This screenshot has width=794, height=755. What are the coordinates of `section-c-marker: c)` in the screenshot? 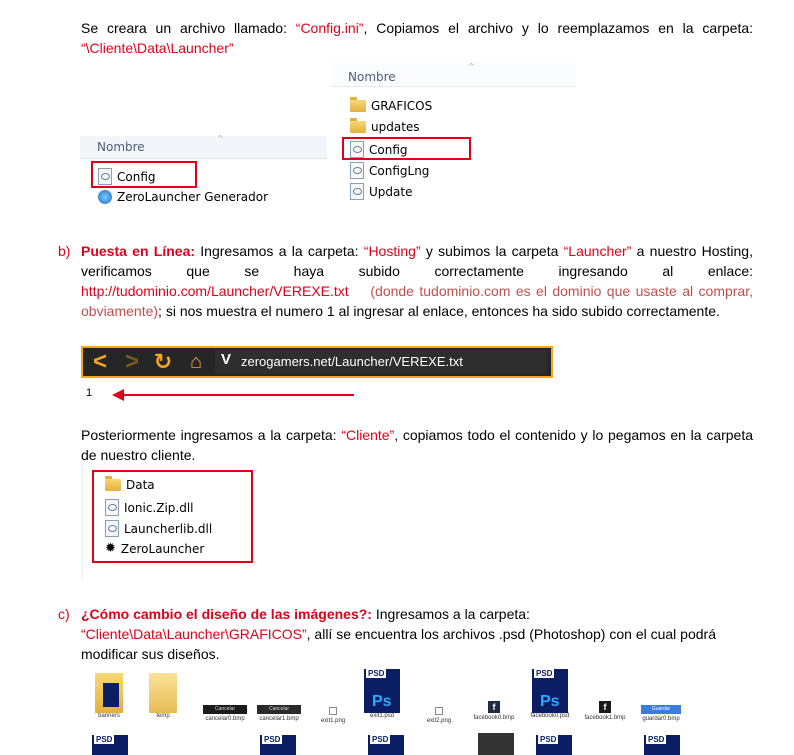 It's located at (64, 614).